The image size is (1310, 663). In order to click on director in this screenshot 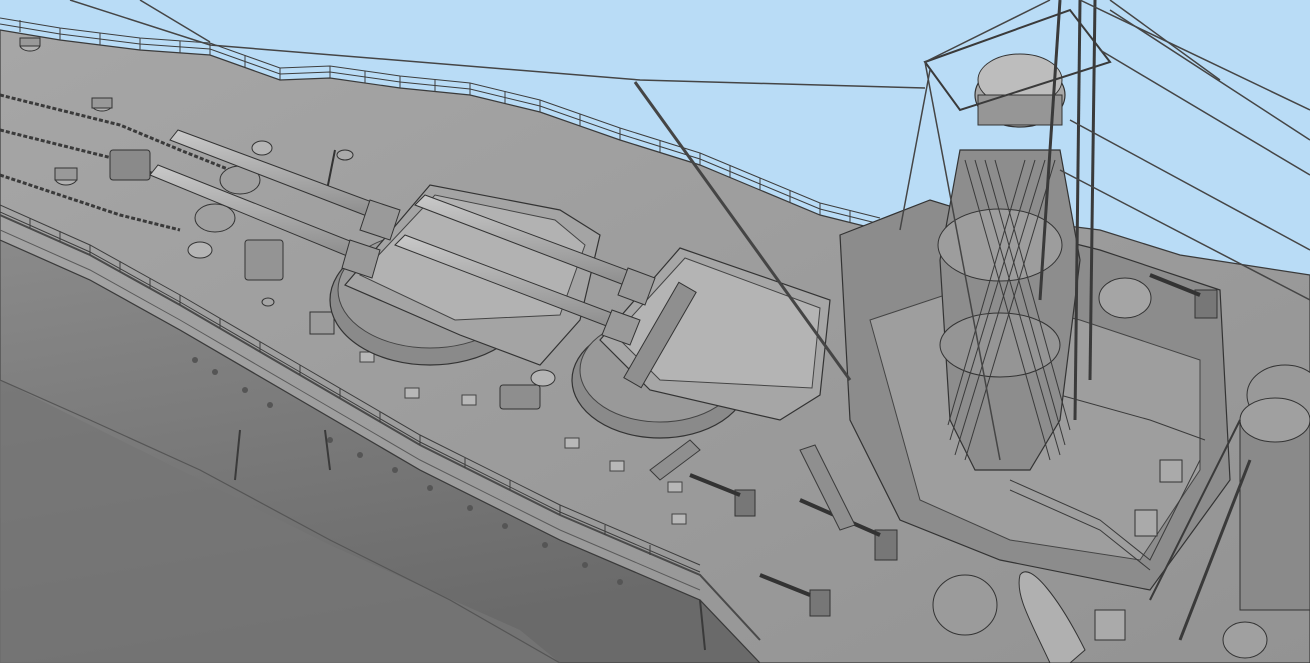, I will do `click(965, 605)`.